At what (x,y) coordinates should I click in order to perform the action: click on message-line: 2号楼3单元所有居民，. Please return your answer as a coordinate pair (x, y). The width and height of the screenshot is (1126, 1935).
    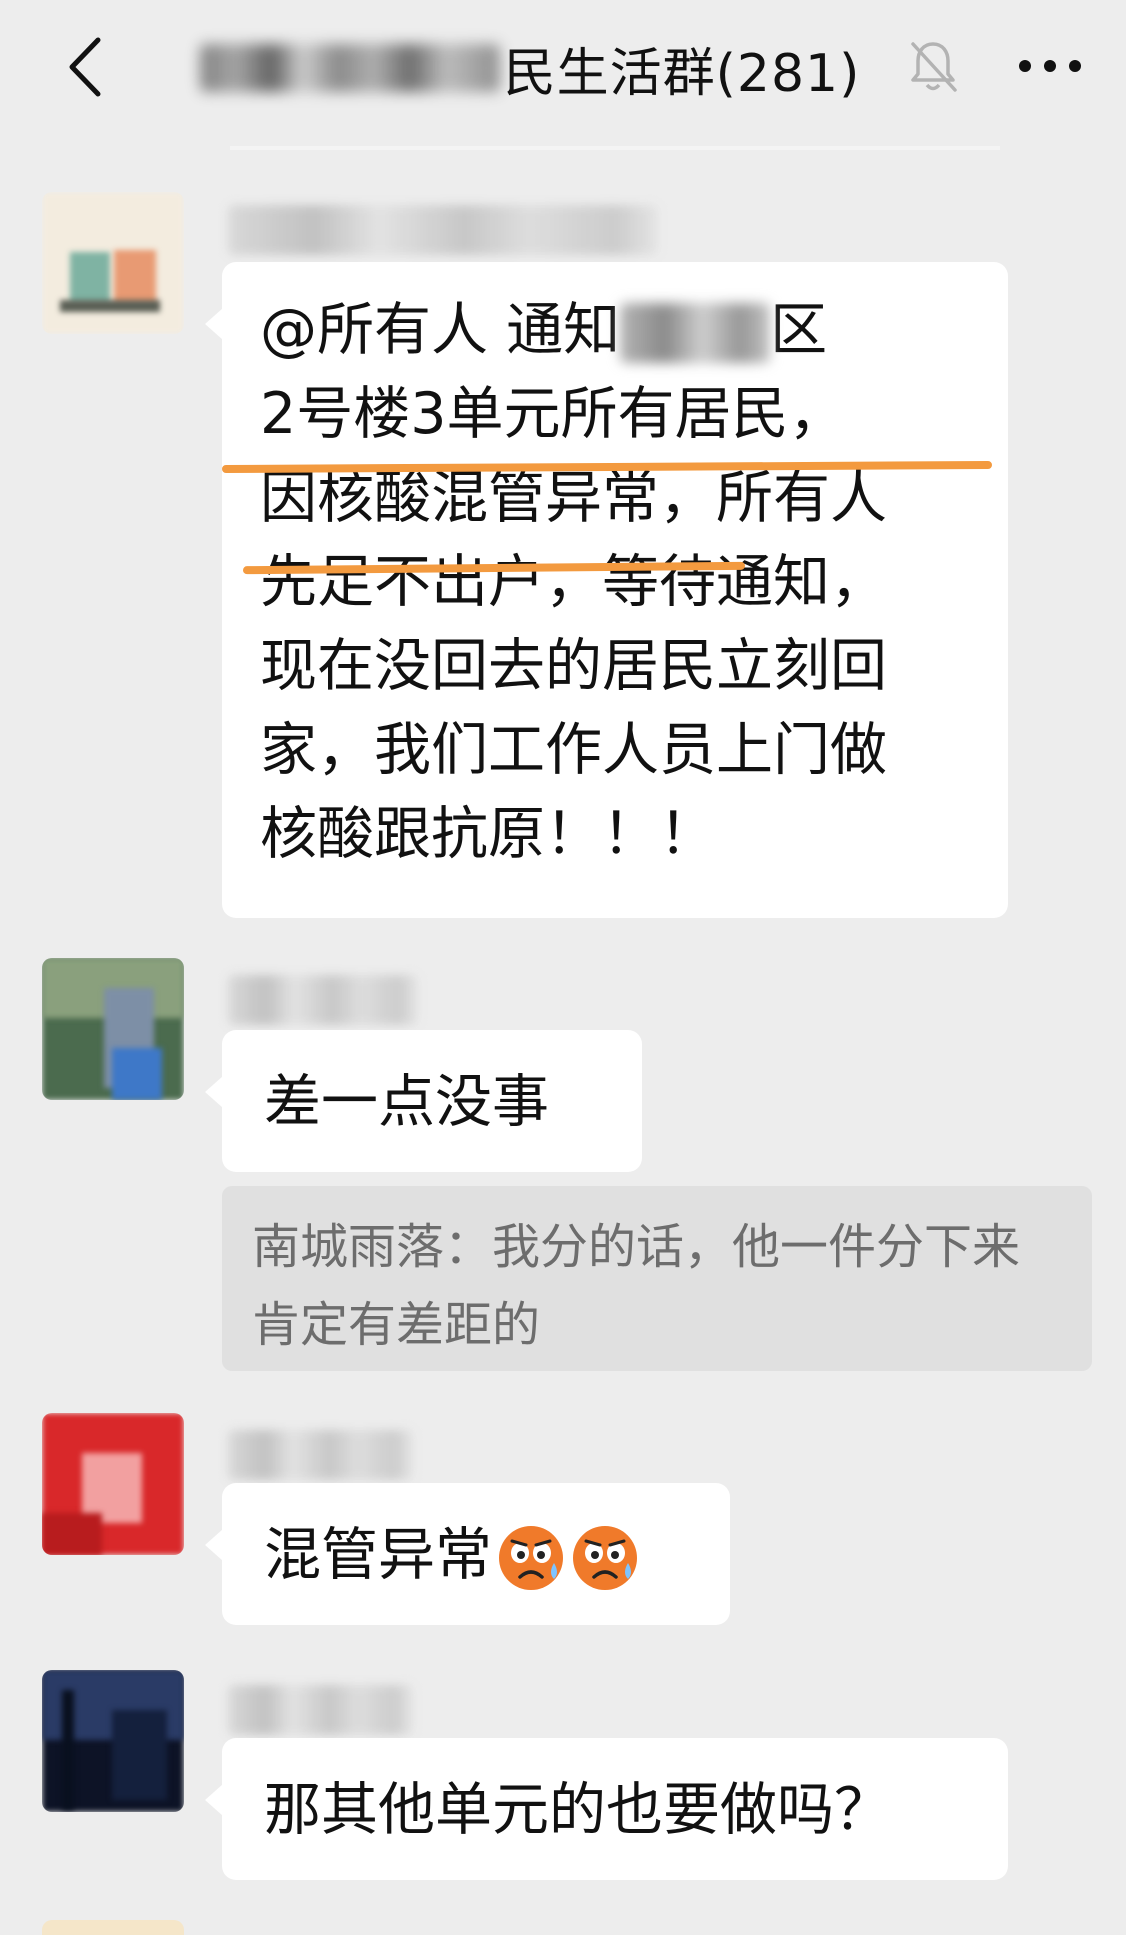
    Looking at the image, I should click on (553, 414).